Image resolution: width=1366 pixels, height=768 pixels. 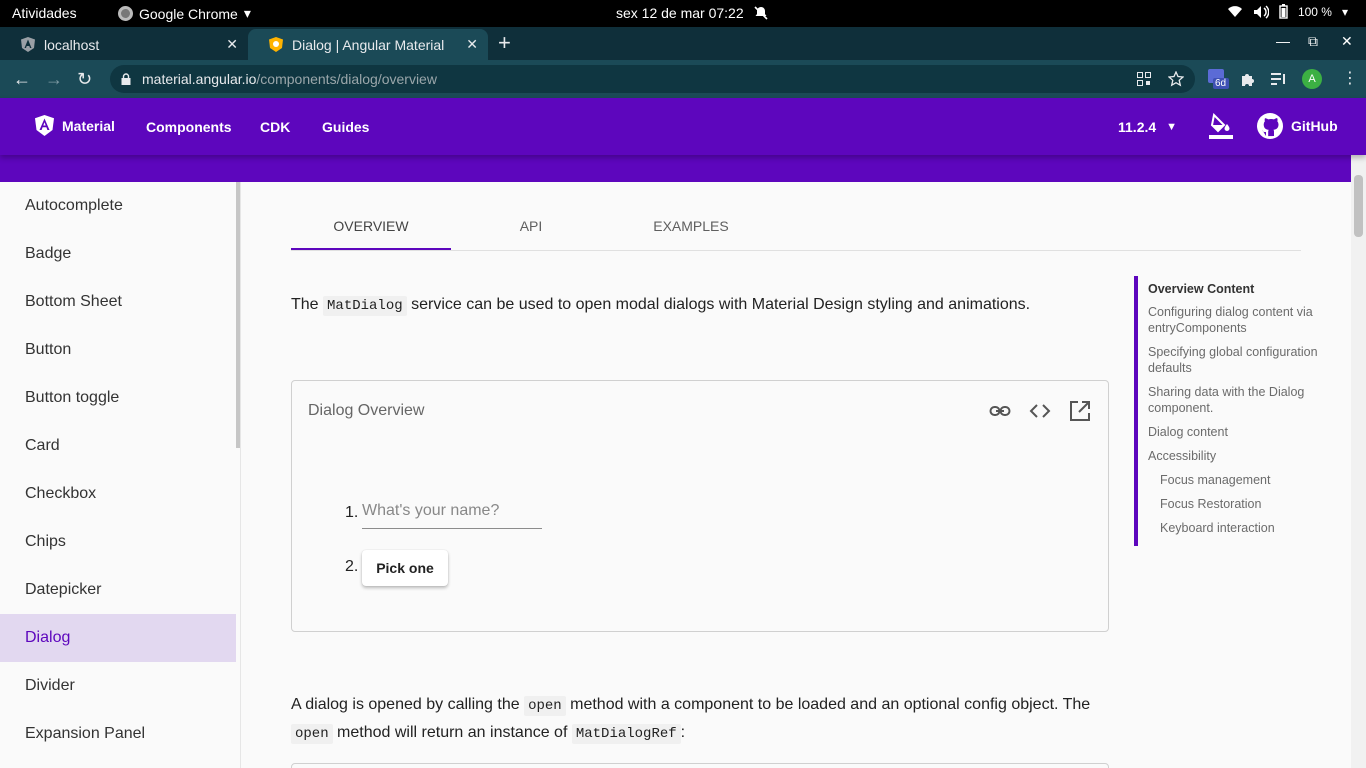 What do you see at coordinates (1137, 127) in the screenshot?
I see `version-label: 11.2.4` at bounding box center [1137, 127].